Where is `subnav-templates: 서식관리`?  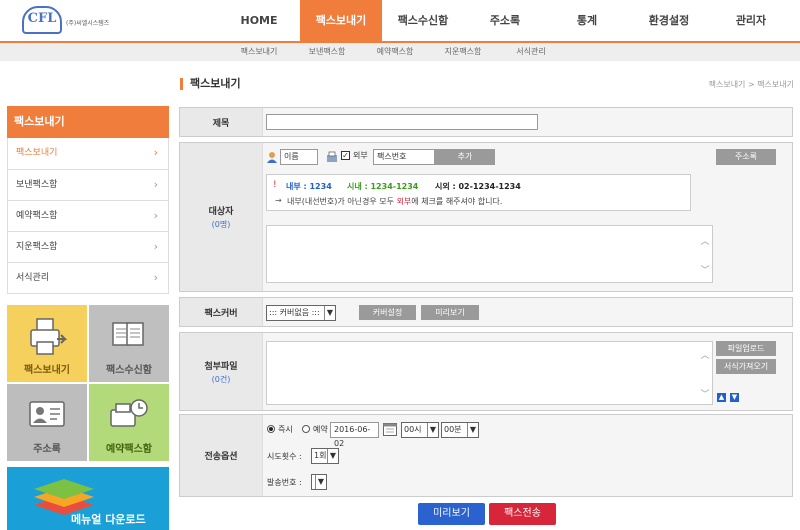
subnav-templates: 서식관리 is located at coordinates (531, 52).